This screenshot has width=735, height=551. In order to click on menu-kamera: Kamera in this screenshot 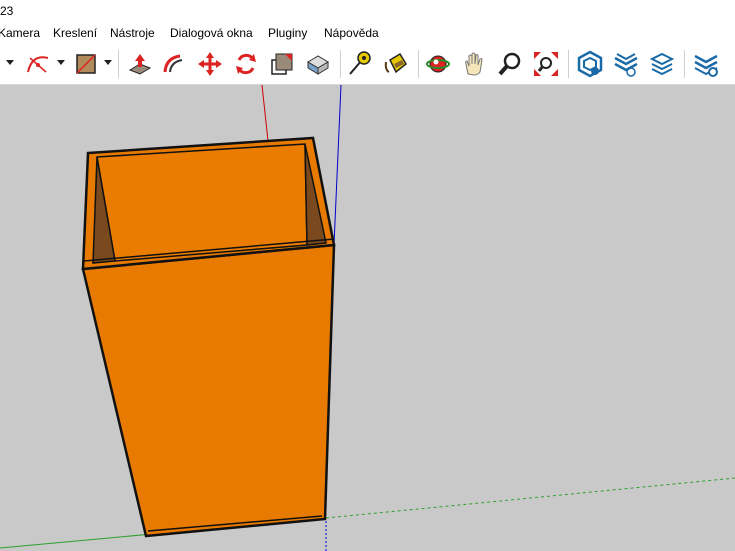, I will do `click(20, 33)`.